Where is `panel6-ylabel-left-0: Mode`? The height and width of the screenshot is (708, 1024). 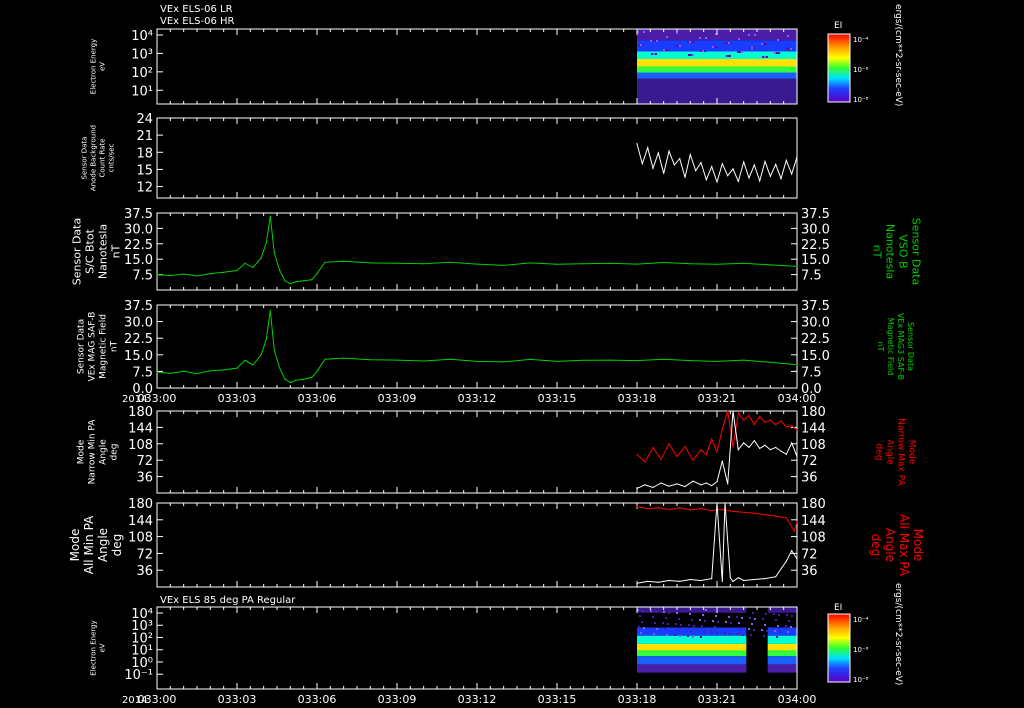 panel6-ylabel-left-0: Mode is located at coordinates (75, 545).